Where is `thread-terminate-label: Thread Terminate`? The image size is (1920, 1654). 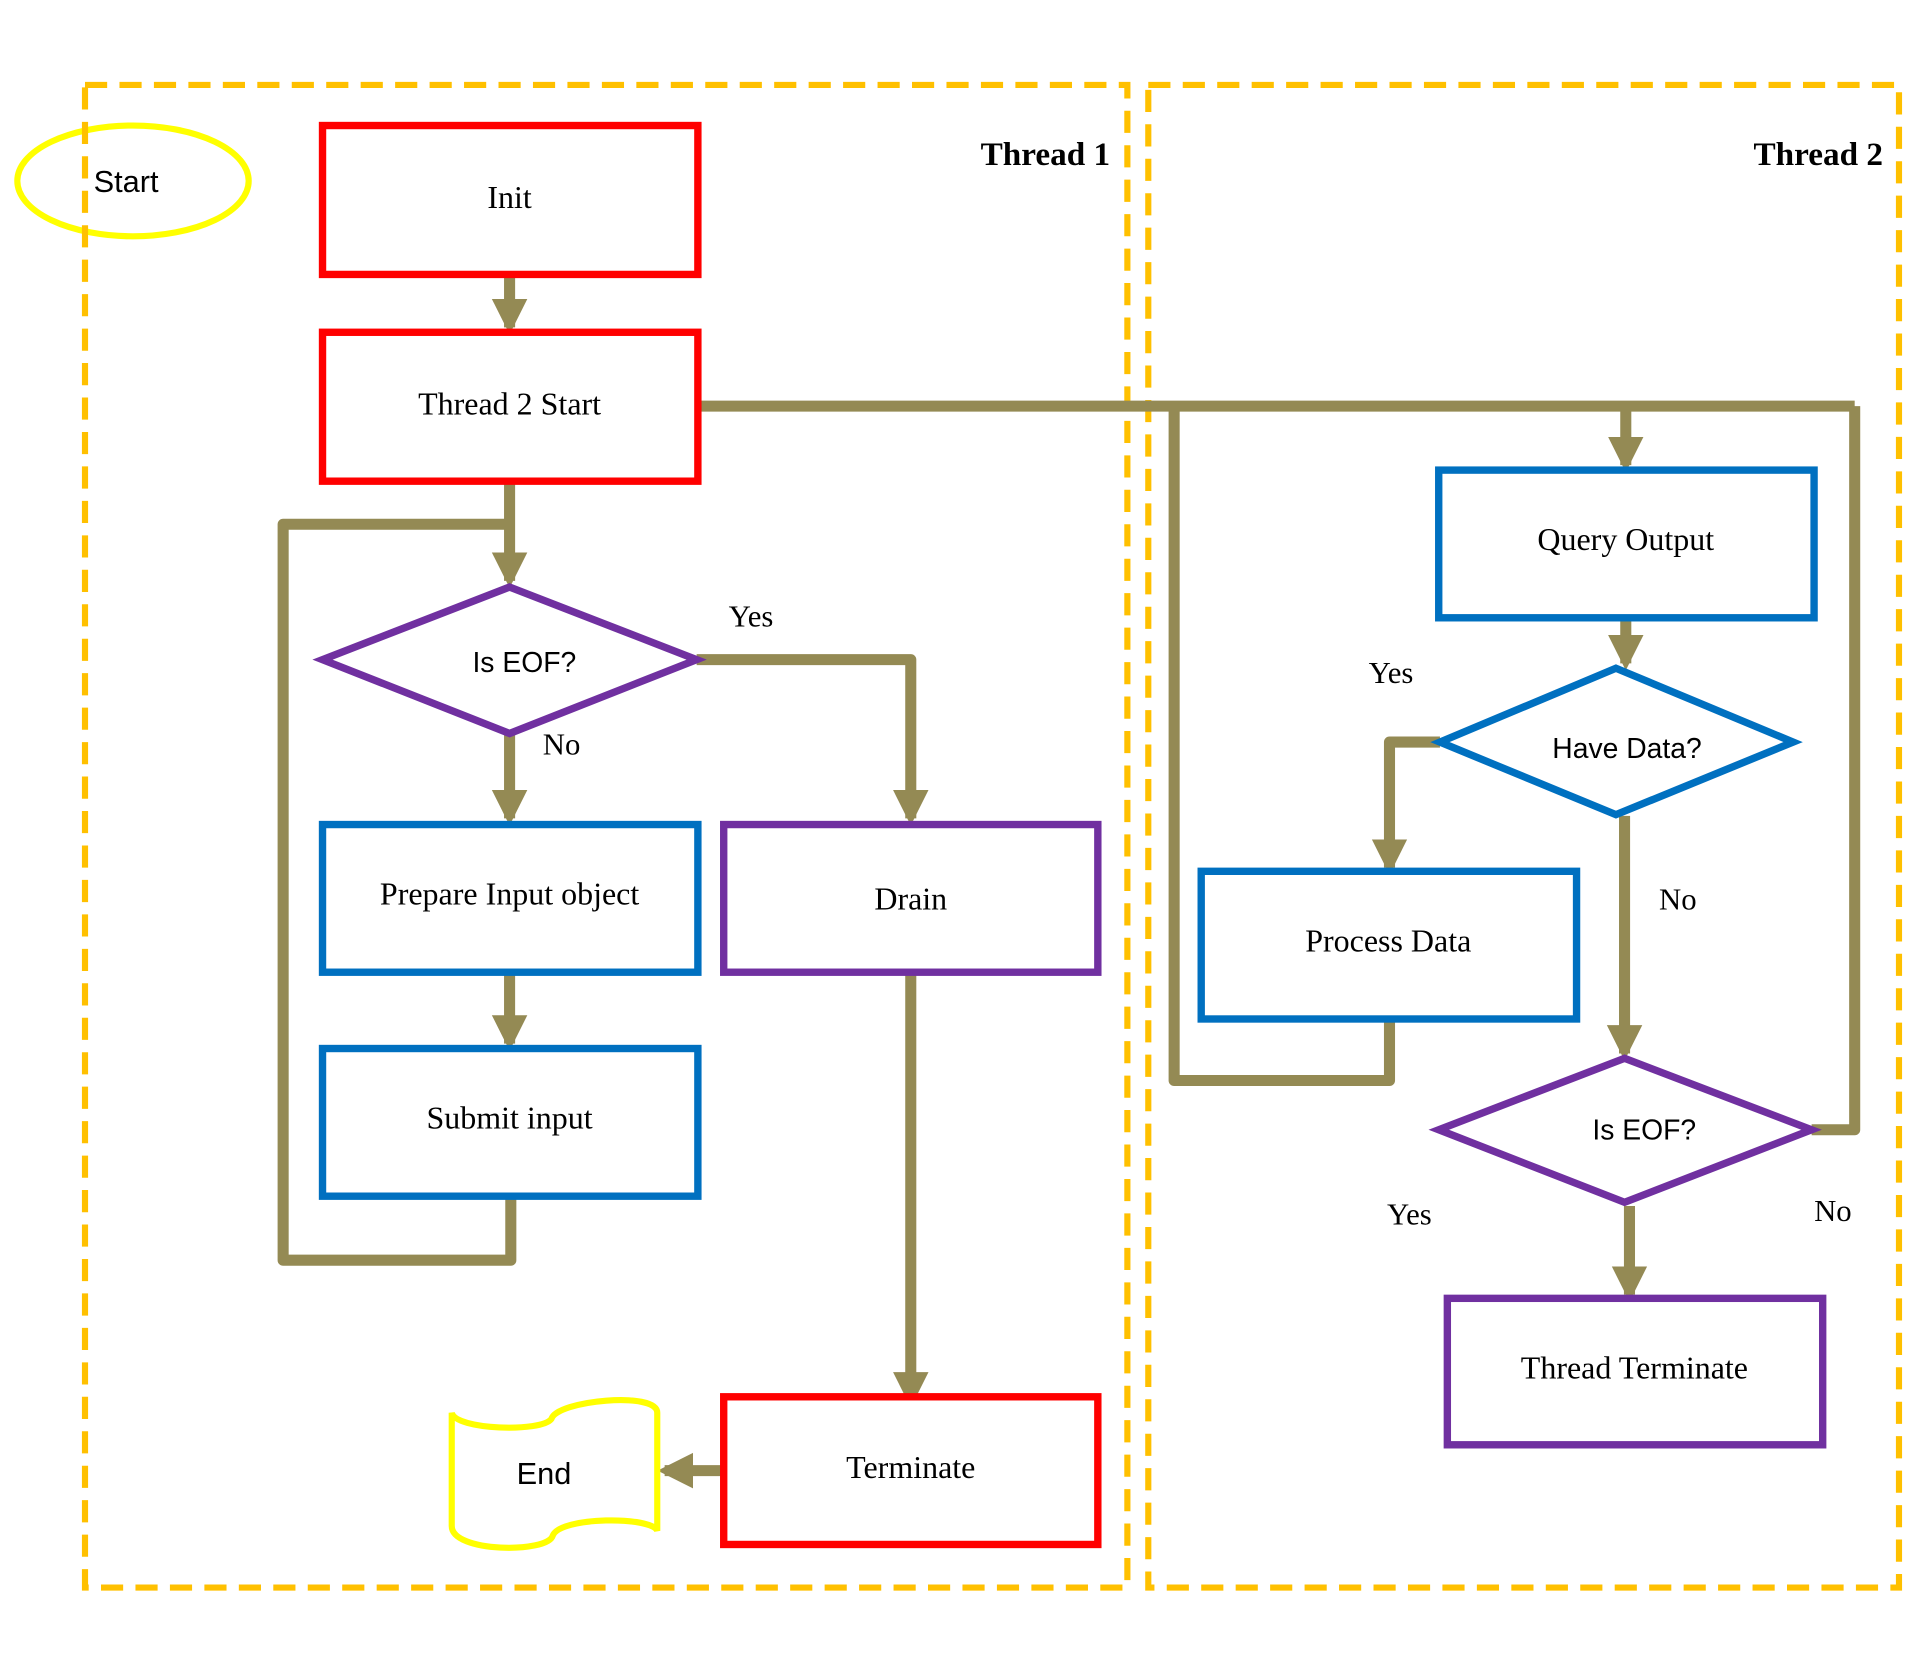
thread-terminate-label: Thread Terminate is located at coordinates (1634, 1367).